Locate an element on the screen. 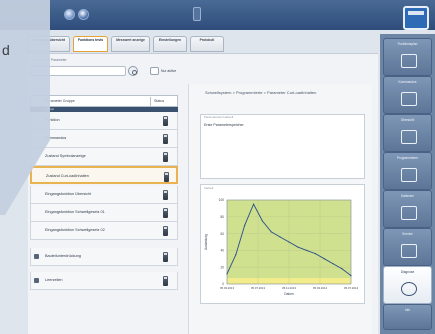  chart-xlabel: Datum is located at coordinates (289, 294).